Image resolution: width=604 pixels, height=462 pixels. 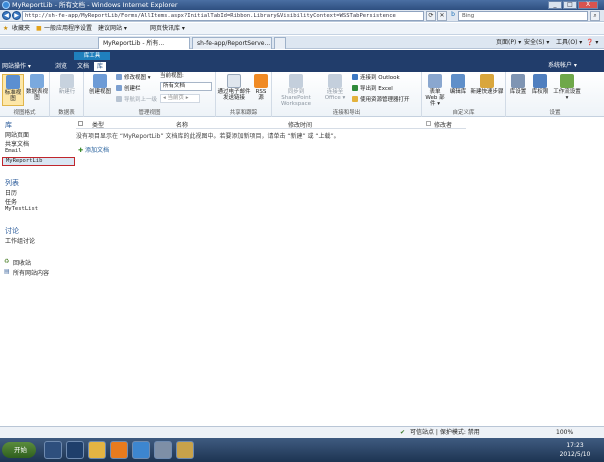 I want to click on fav-link-app-settings: 一般应用程序设置, so click(x=68, y=29).